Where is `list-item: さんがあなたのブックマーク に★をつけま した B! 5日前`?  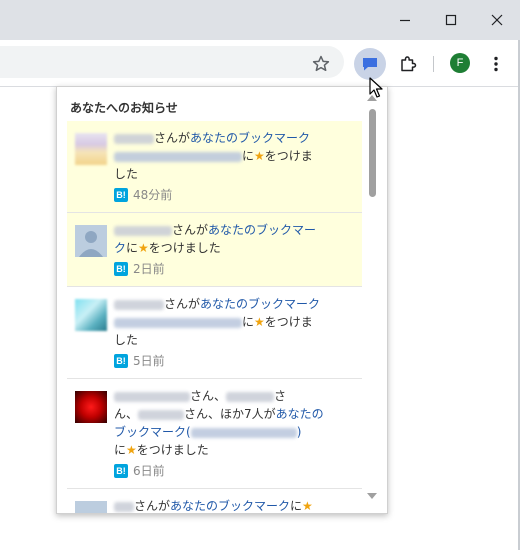 list-item: さんがあなたのブックマーク に★をつけま した B! 5日前 is located at coordinates (214, 333).